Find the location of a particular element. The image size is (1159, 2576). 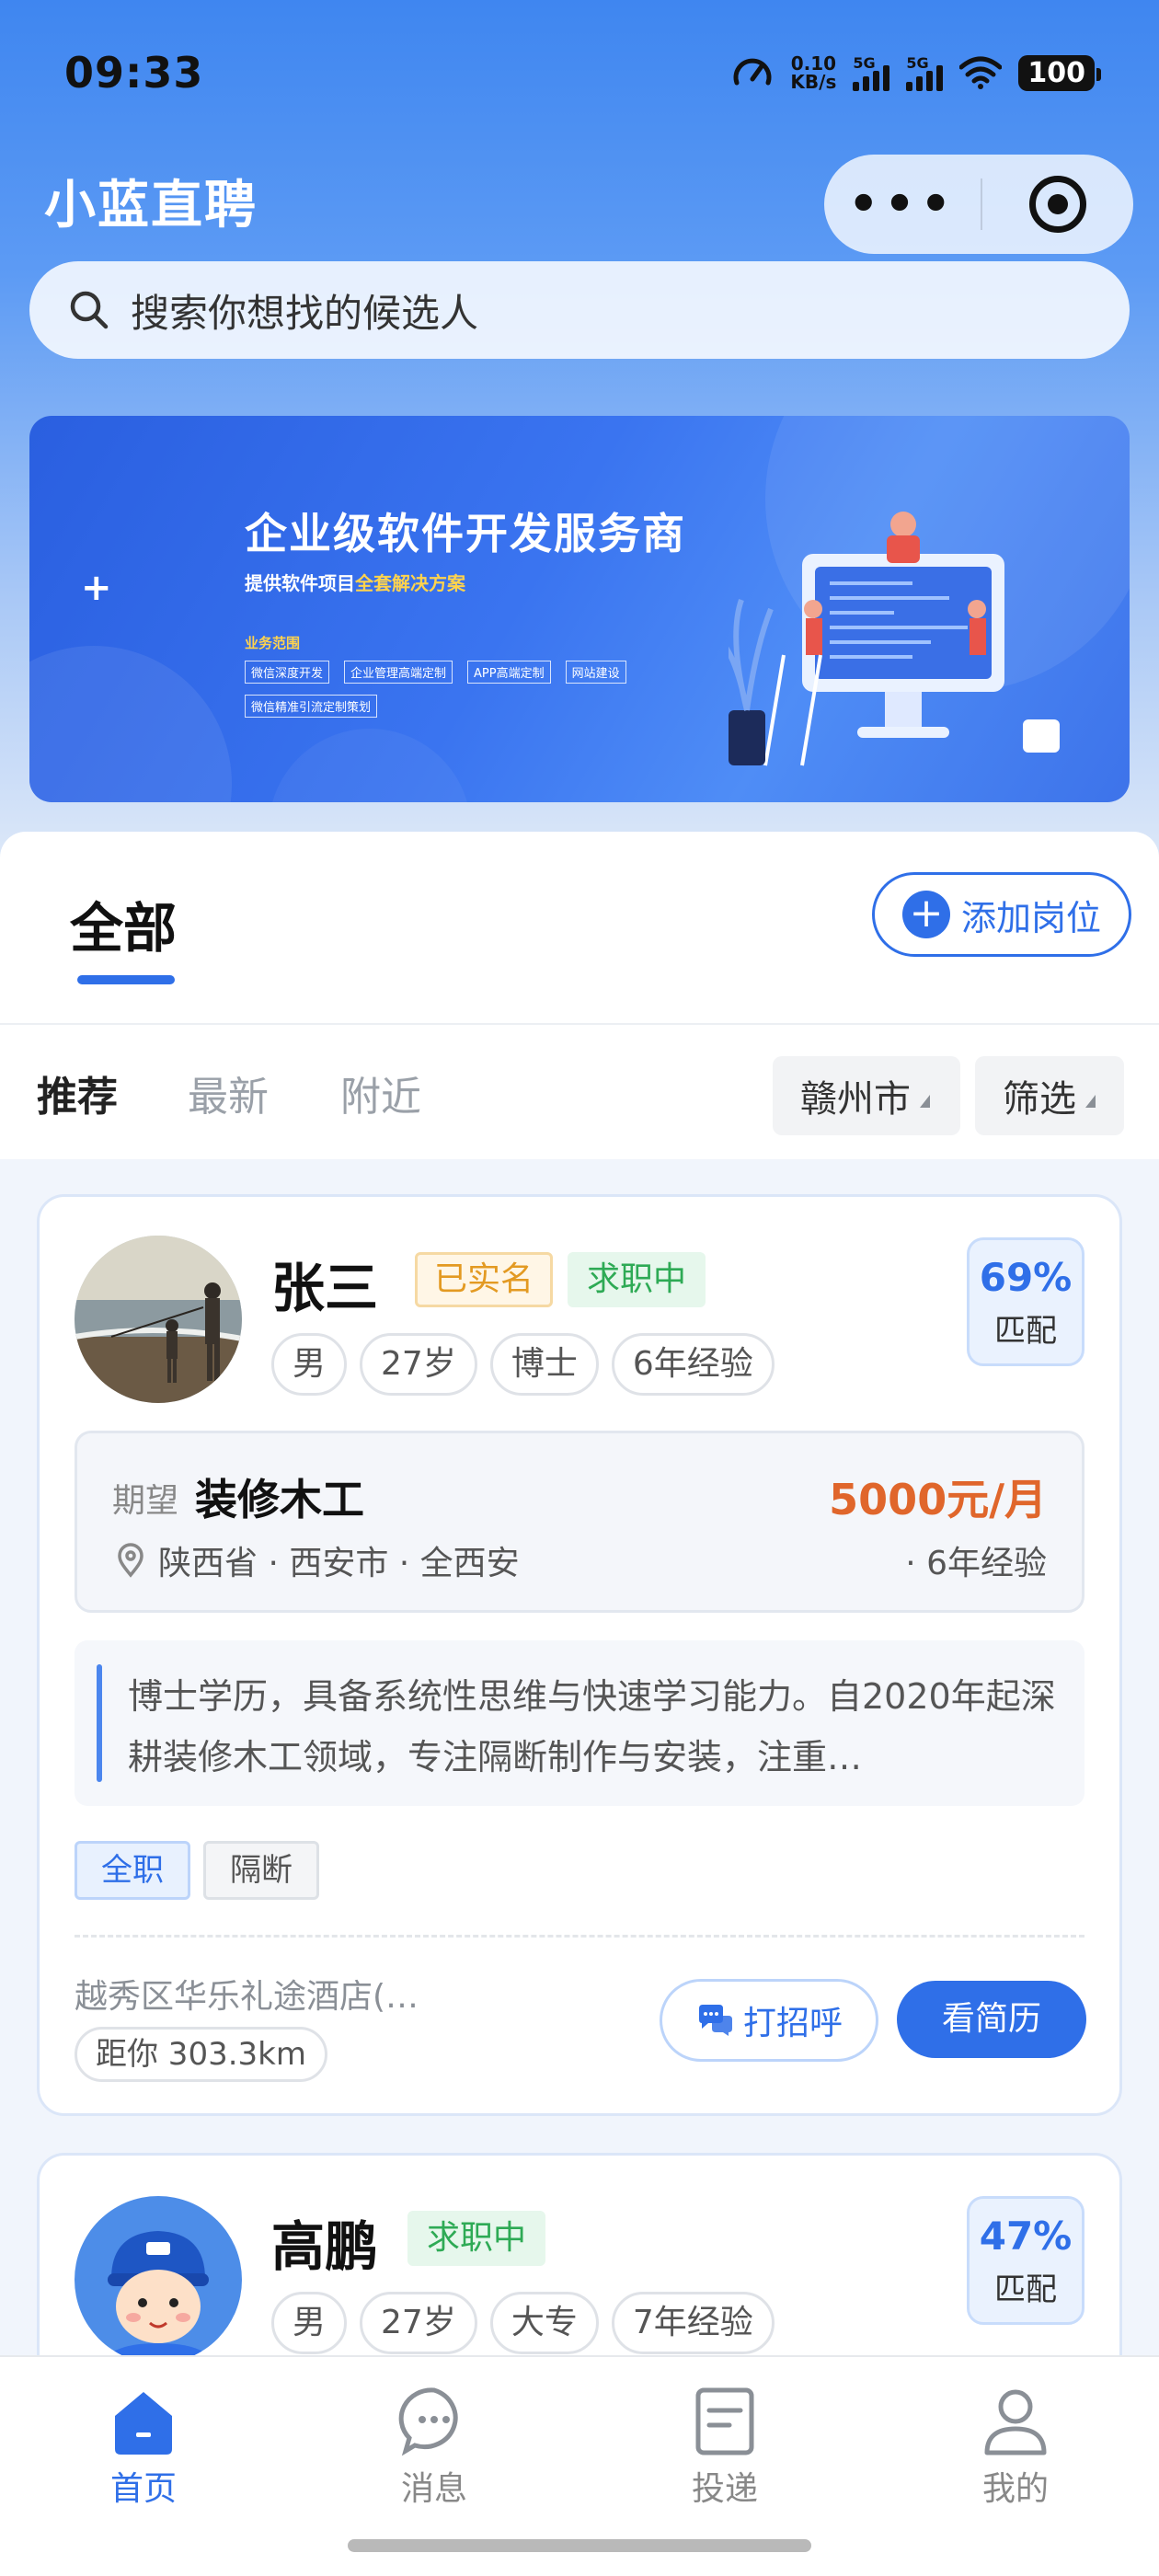

location-pin-icon is located at coordinates (130, 1560).